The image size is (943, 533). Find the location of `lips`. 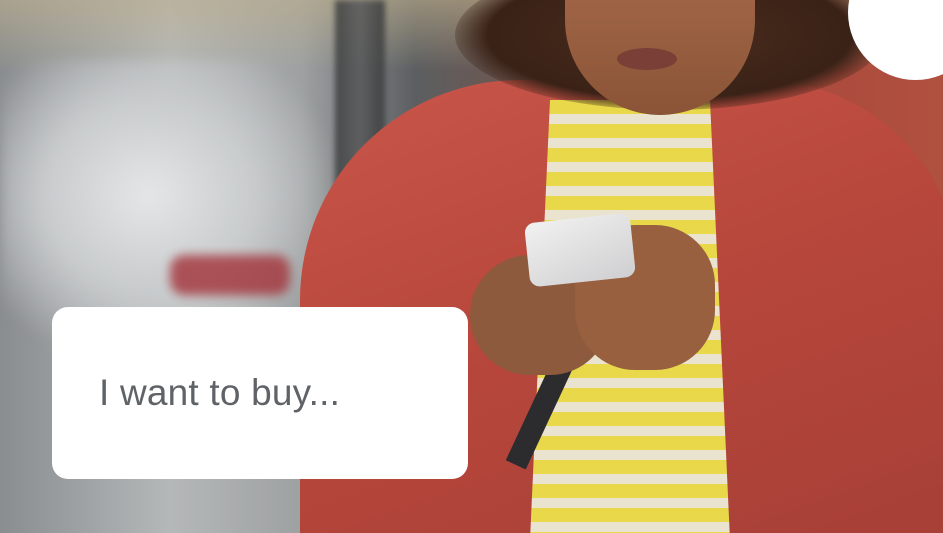

lips is located at coordinates (647, 59).